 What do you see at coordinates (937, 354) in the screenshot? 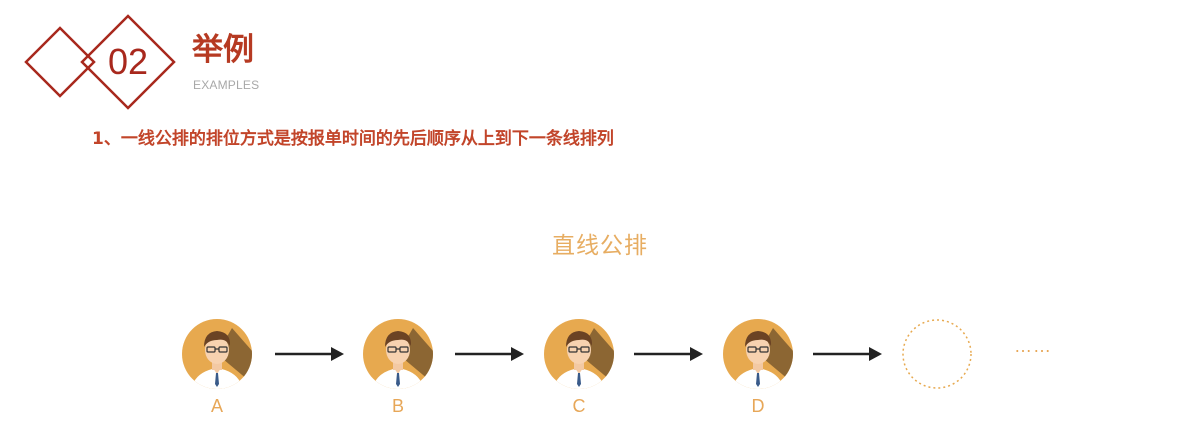
I see `empty-slot-dashed-circle` at bounding box center [937, 354].